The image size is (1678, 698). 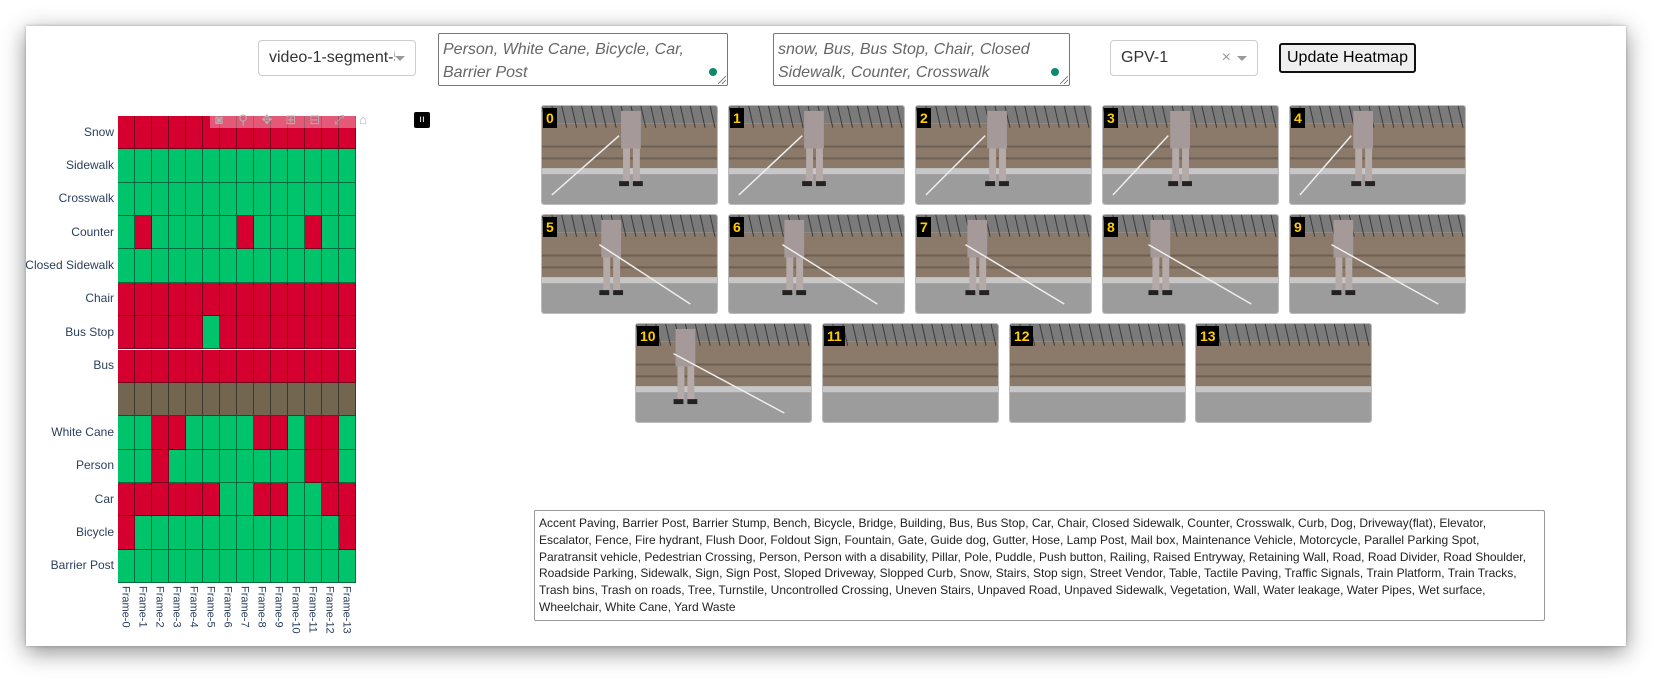 What do you see at coordinates (1226, 58) in the screenshot?
I see `clear-icon: ×` at bounding box center [1226, 58].